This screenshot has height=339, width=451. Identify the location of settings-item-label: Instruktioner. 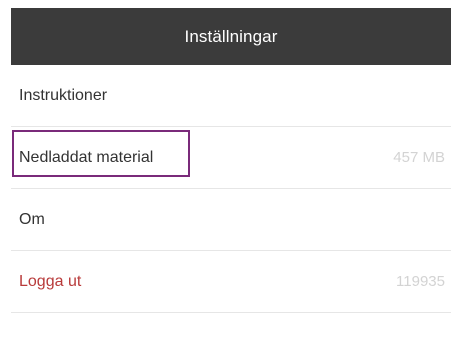
(63, 95).